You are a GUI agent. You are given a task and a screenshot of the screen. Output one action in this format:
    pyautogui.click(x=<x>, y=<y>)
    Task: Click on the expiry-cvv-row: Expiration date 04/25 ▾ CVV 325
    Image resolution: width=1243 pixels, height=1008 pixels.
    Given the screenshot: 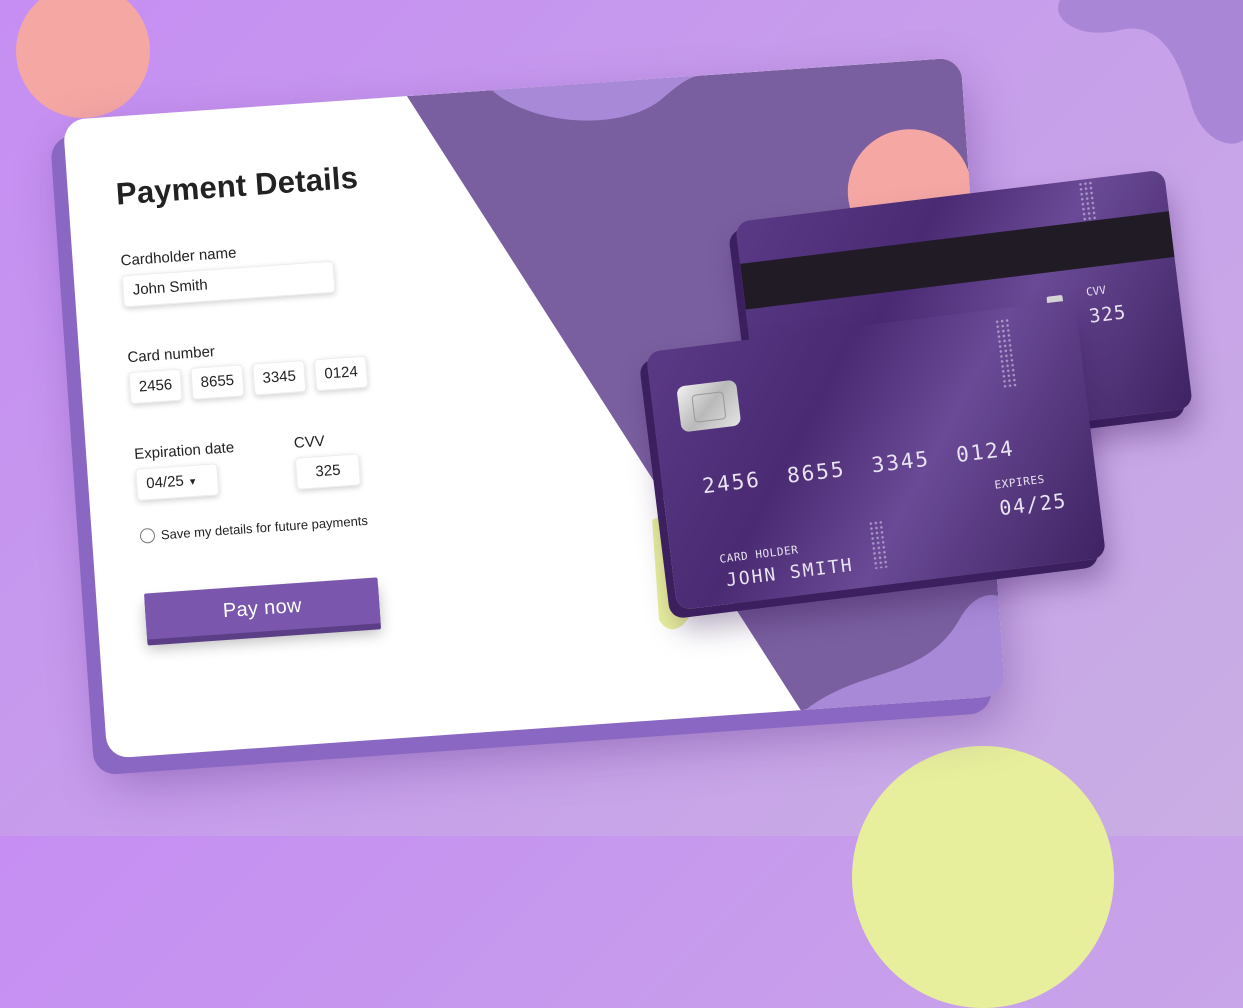 What is the action you would take?
    pyautogui.click(x=305, y=461)
    